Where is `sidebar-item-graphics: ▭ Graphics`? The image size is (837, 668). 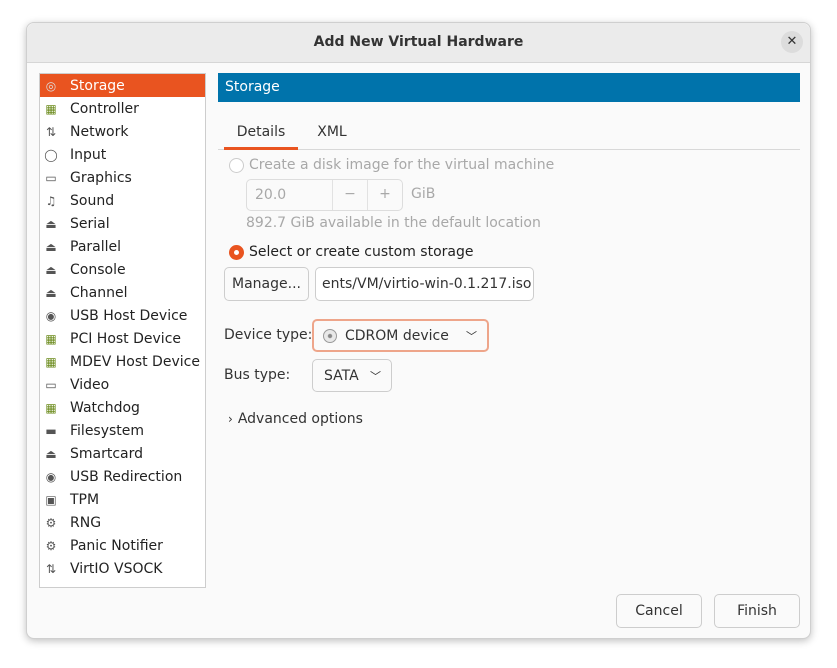 sidebar-item-graphics: ▭ Graphics is located at coordinates (122, 177).